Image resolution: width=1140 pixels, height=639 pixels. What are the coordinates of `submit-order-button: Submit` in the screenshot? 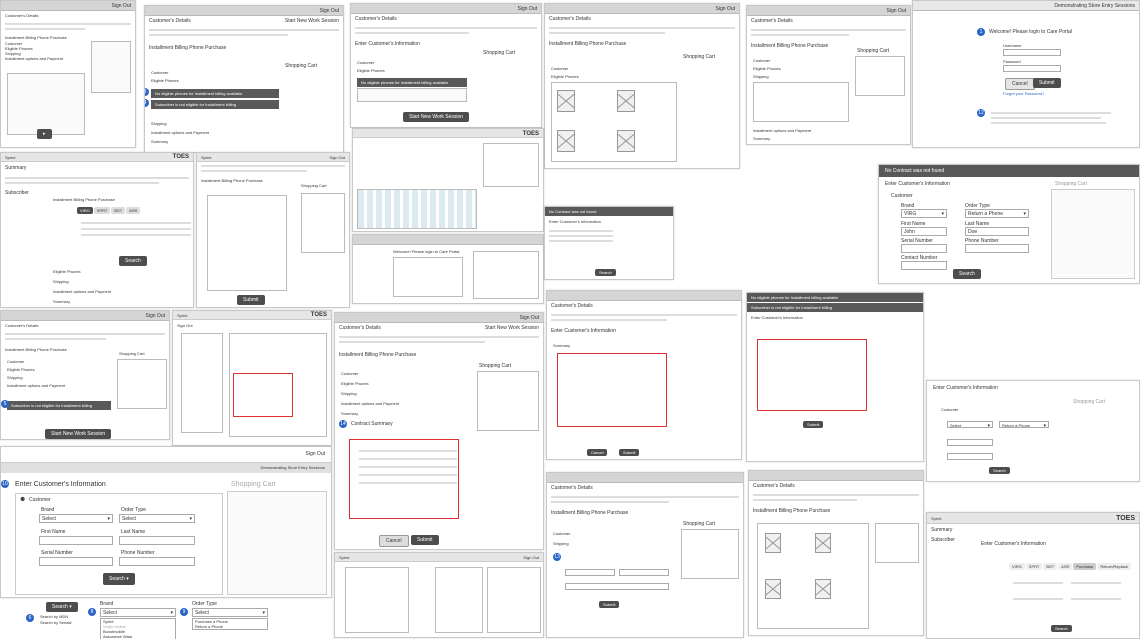 It's located at (251, 300).